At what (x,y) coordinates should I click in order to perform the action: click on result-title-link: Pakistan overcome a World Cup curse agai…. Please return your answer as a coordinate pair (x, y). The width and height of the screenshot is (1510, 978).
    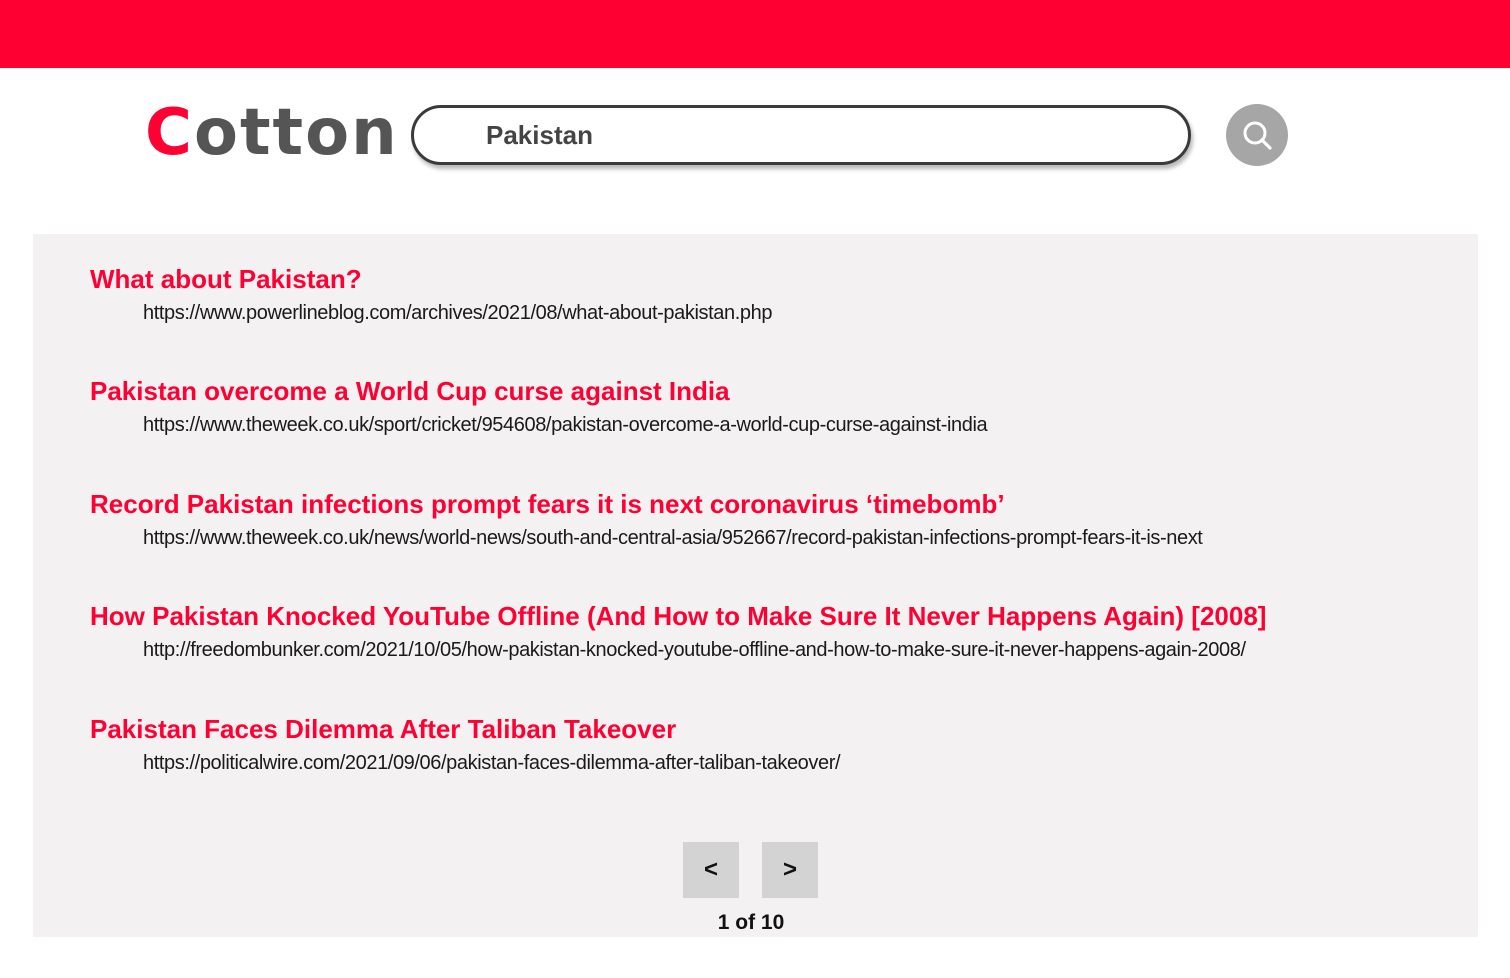
    Looking at the image, I should click on (780, 391).